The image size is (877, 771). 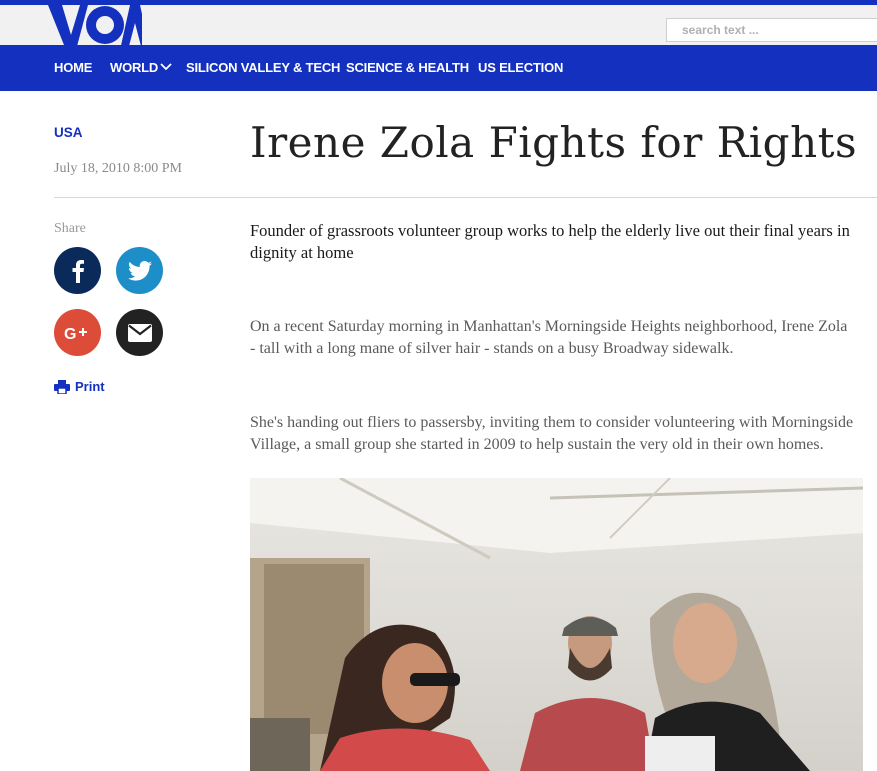 I want to click on search-box, so click(x=771, y=30).